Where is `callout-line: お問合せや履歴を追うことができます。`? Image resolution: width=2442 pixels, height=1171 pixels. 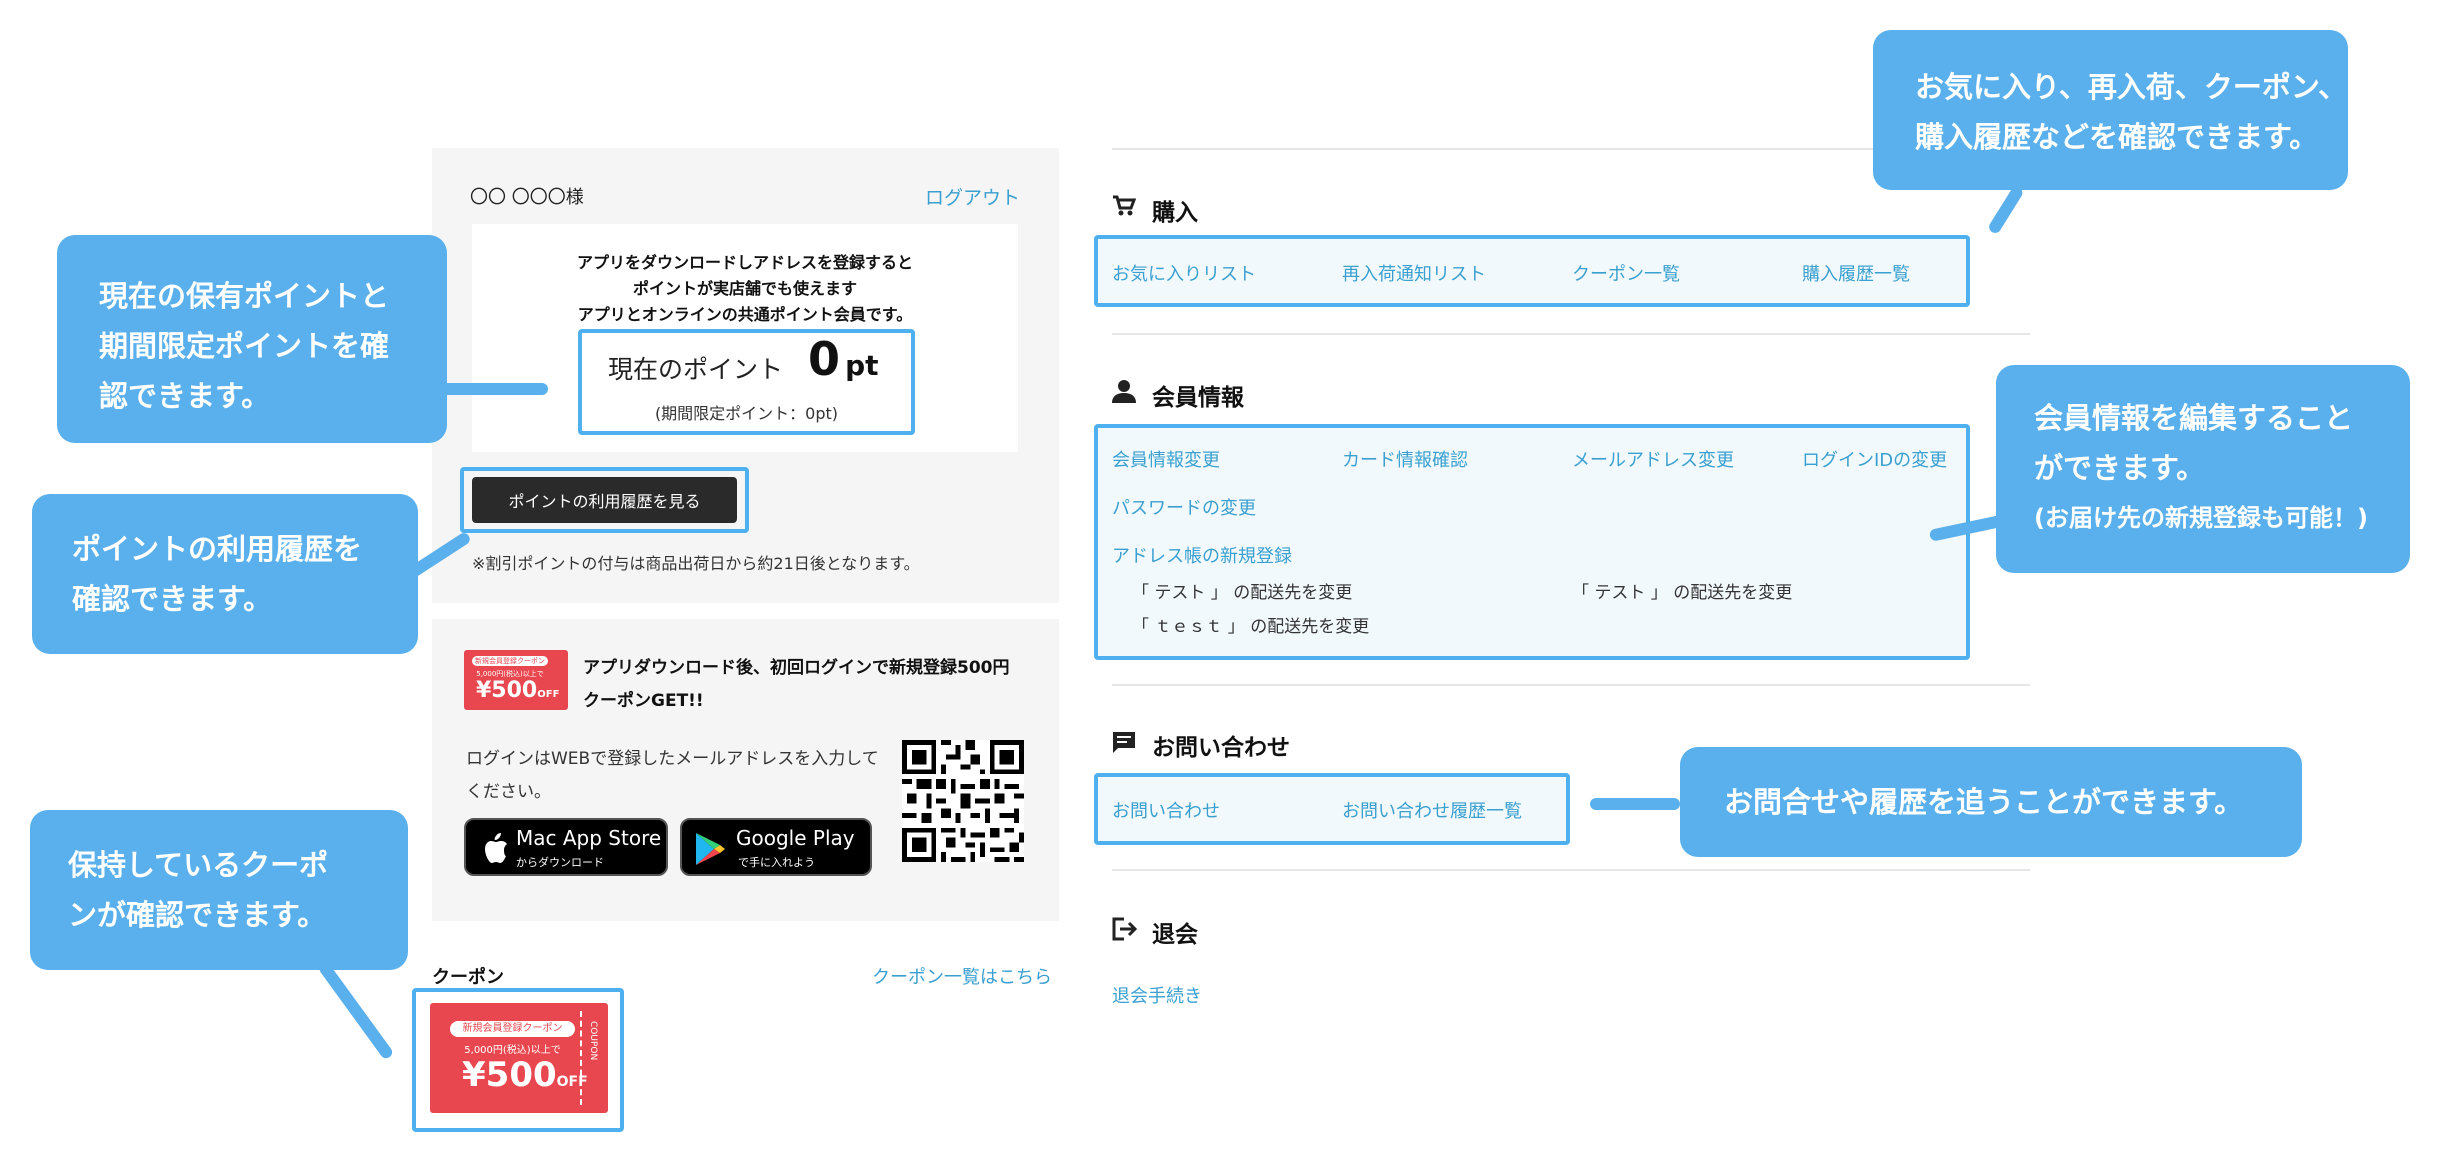 callout-line: お問合せや履歴を追うことができます。 is located at coordinates (1984, 802).